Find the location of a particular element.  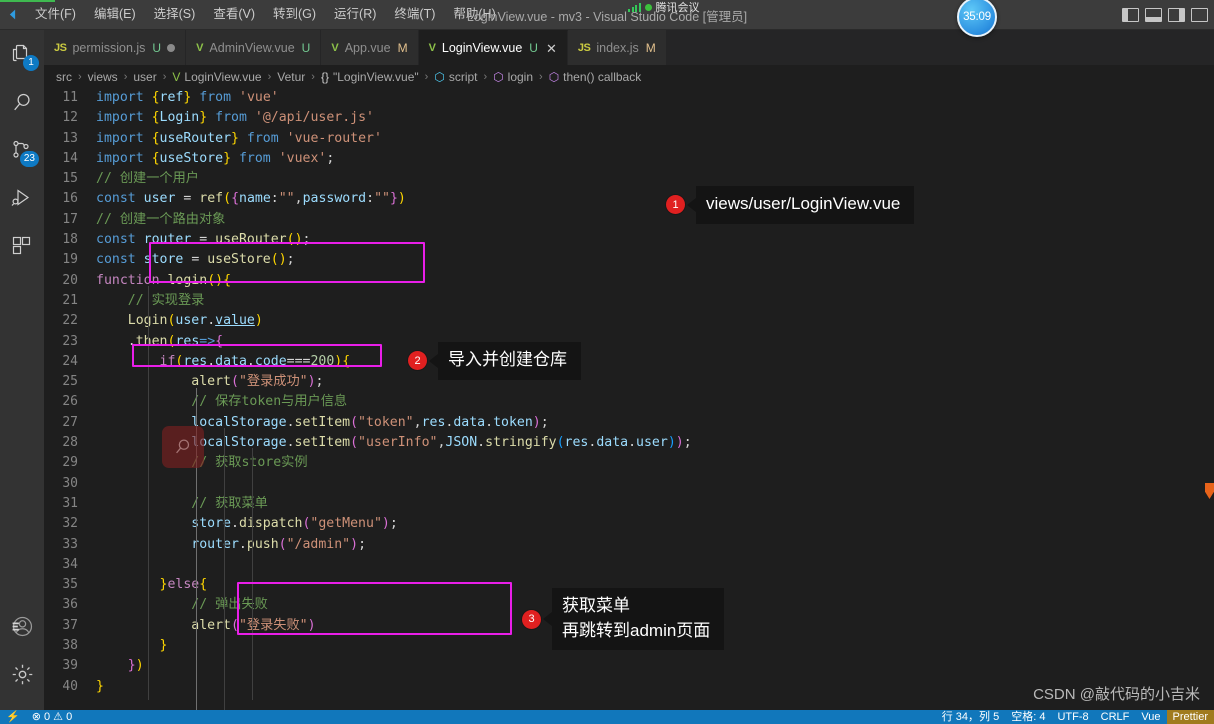

breadcrumb-script: ⬡ script is located at coordinates (455, 77).